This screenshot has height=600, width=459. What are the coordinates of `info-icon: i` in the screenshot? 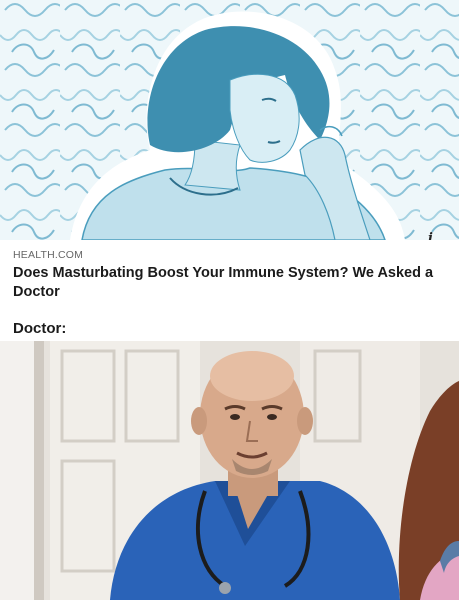 It's located at (430, 235).